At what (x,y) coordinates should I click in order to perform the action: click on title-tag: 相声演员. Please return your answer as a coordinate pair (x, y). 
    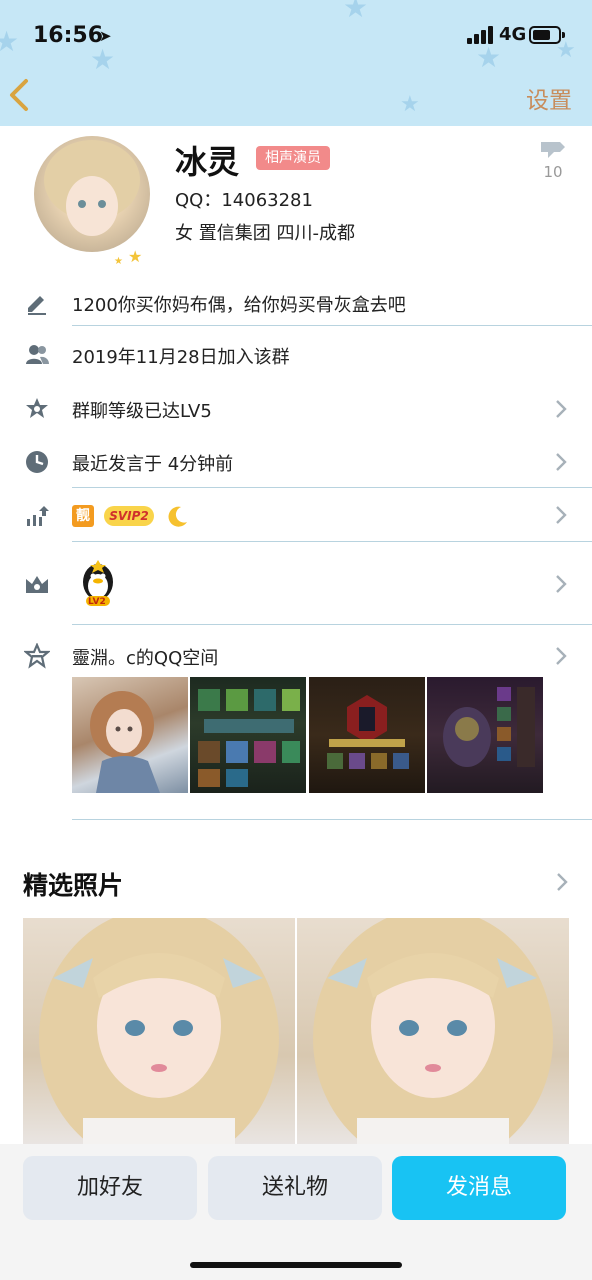
    Looking at the image, I should click on (293, 158).